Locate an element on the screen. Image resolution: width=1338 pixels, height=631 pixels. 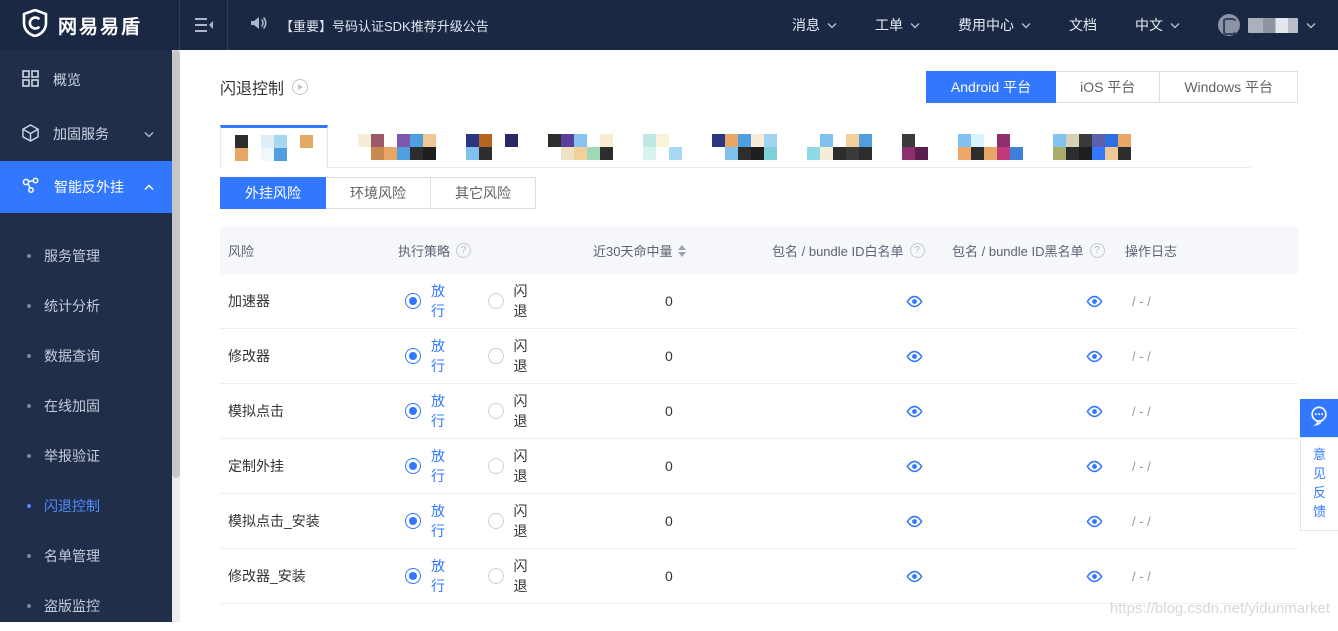
app-tab-6-redacted is located at coordinates (839, 147).